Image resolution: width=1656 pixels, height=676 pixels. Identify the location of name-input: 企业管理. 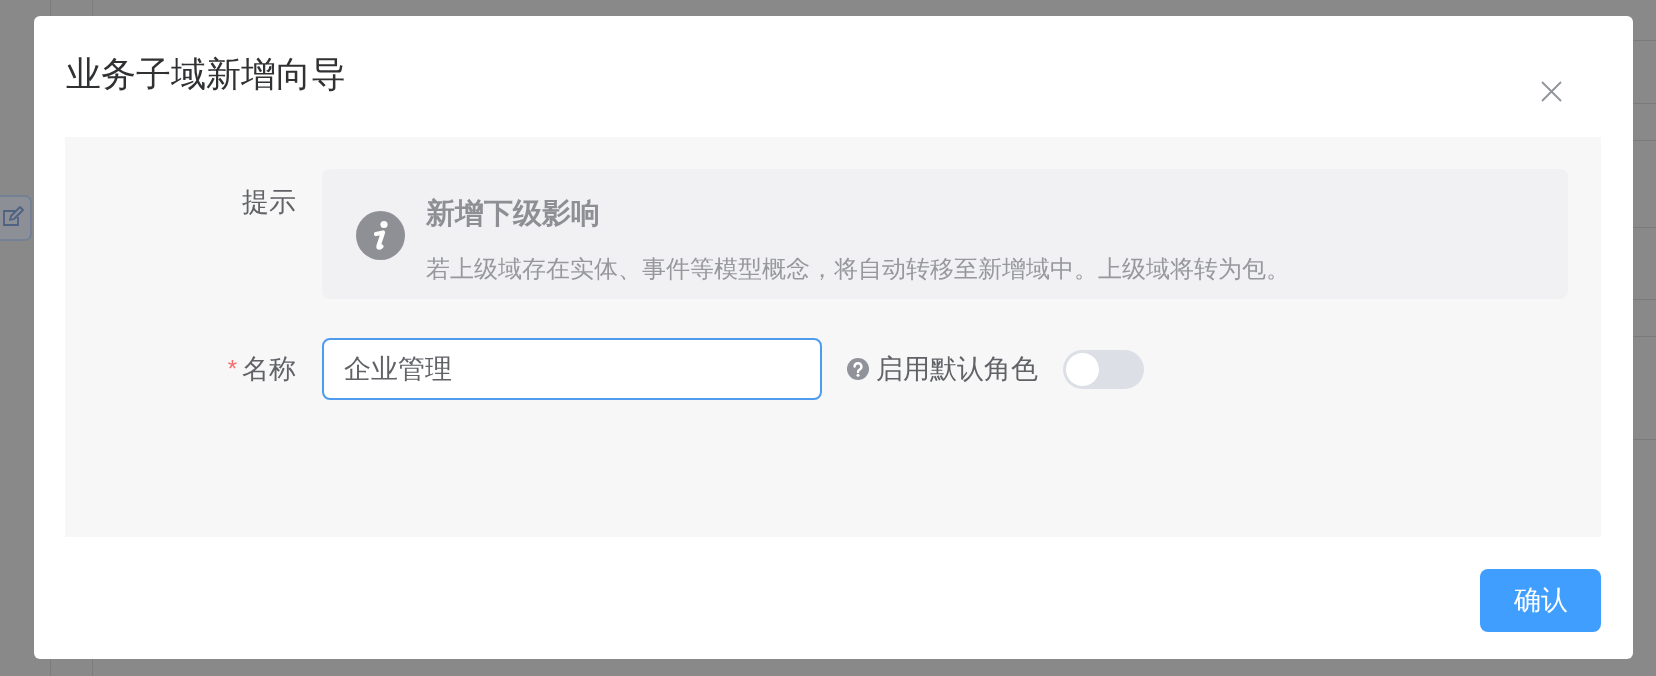
(572, 369).